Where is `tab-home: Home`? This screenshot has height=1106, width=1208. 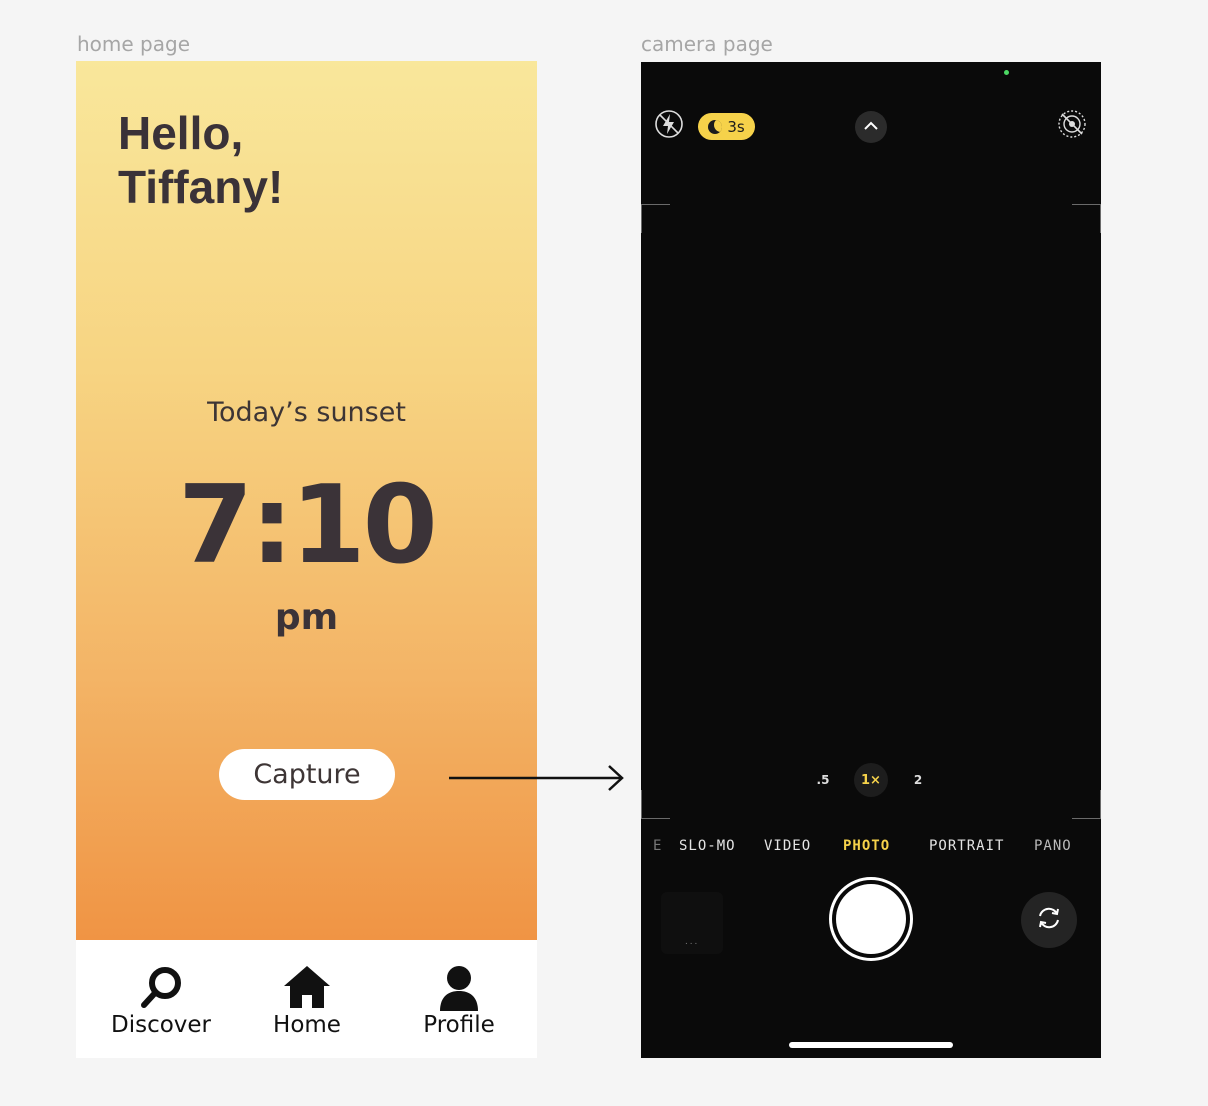 tab-home: Home is located at coordinates (307, 999).